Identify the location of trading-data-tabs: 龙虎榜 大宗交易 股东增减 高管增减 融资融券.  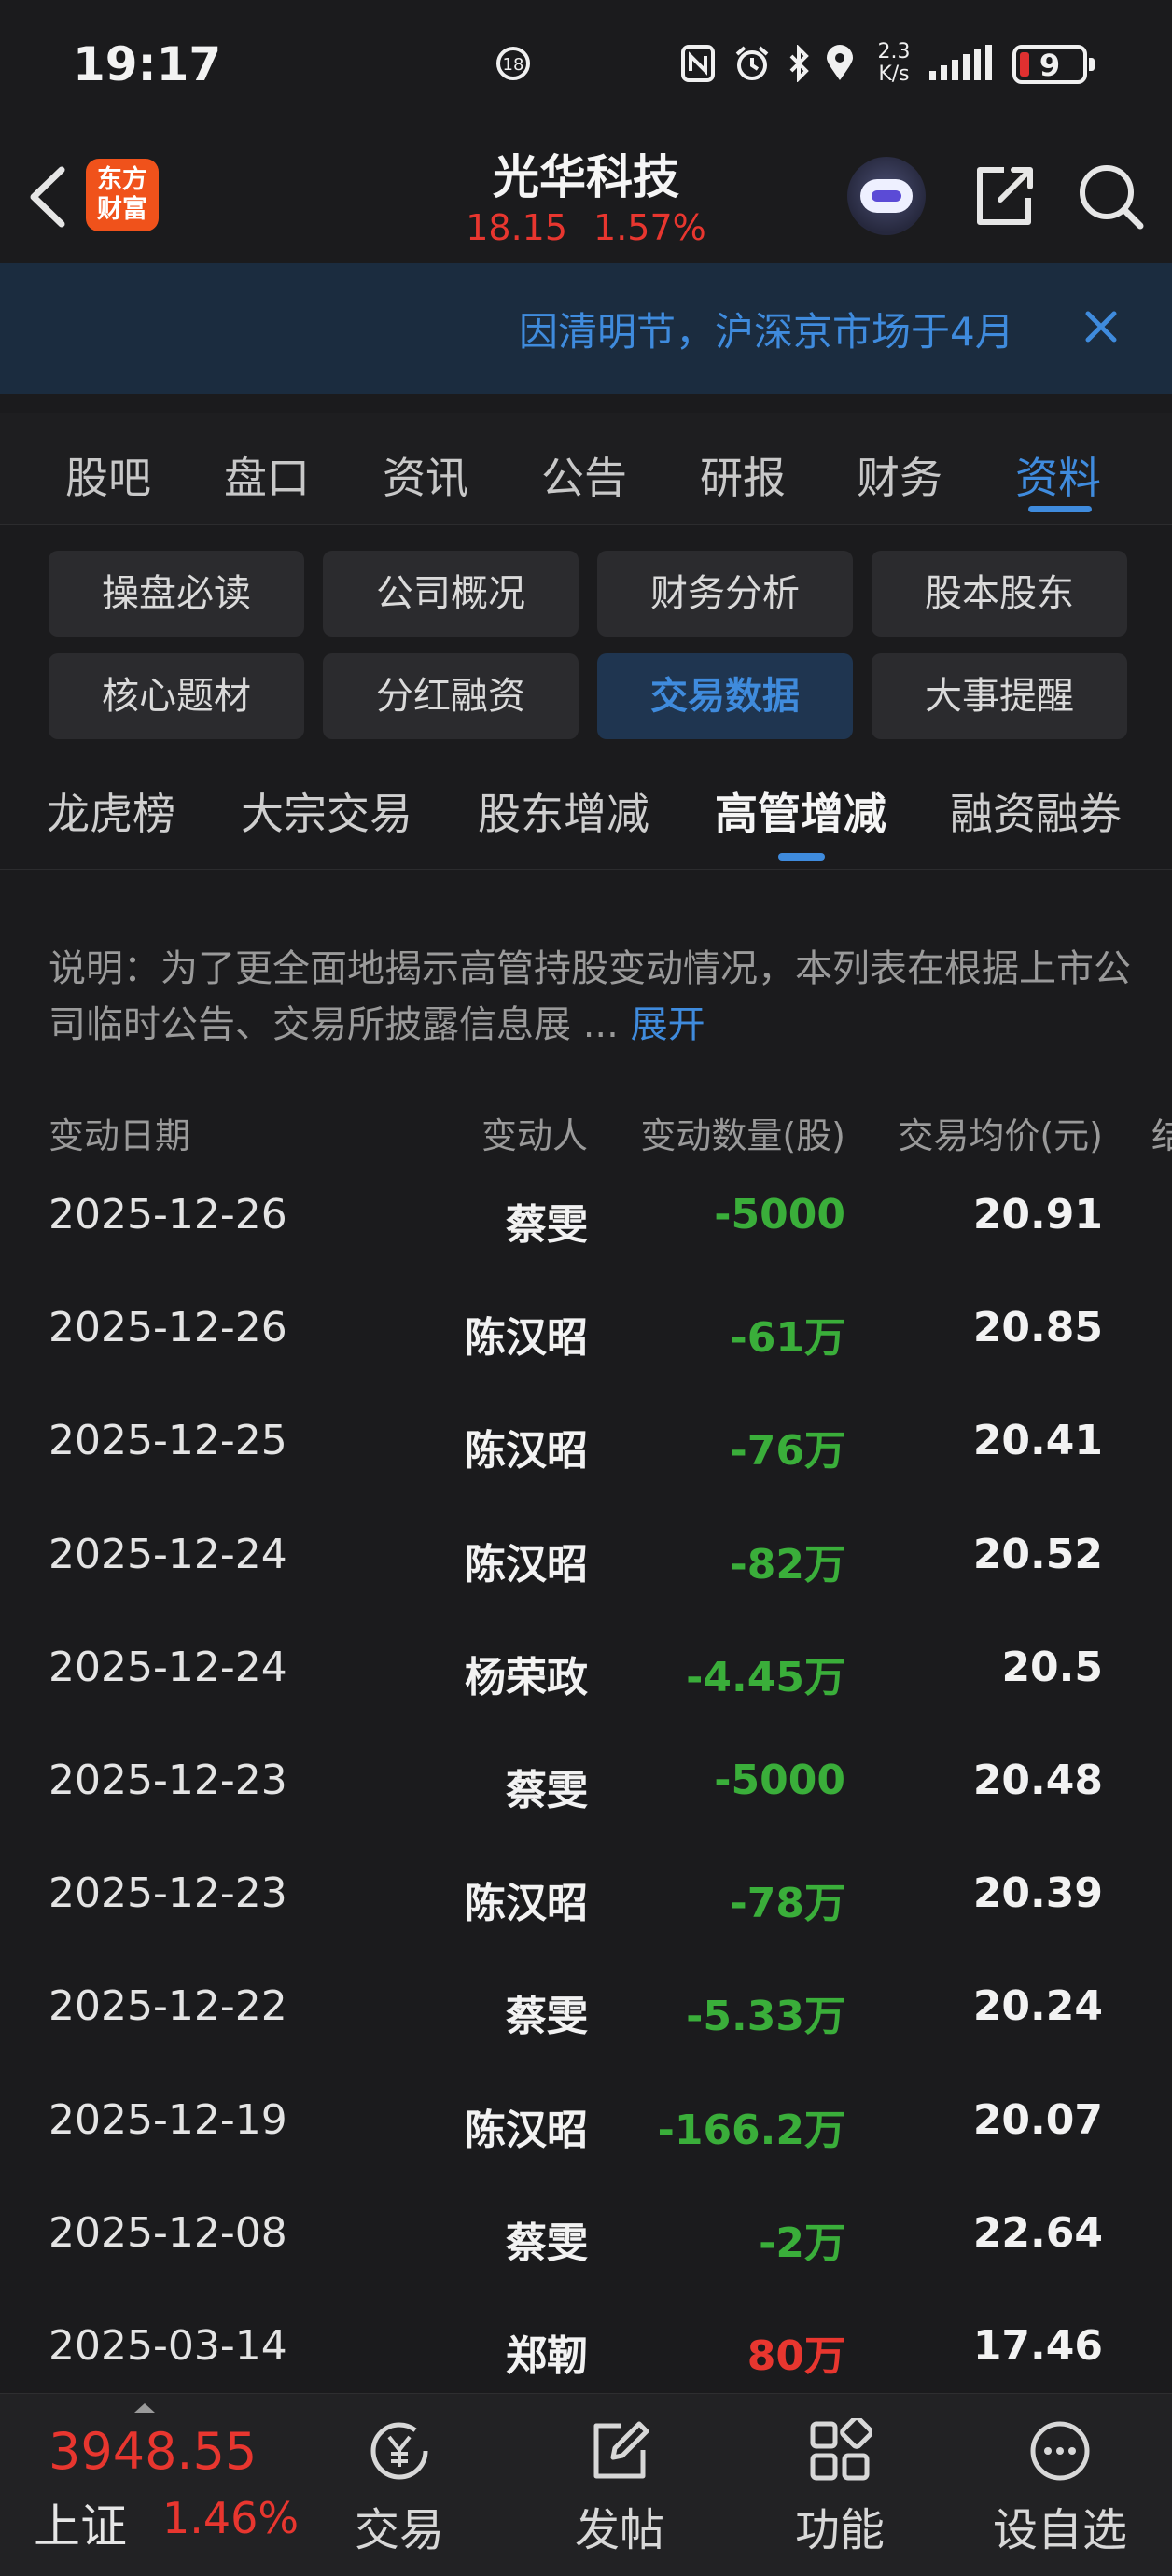
(586, 811).